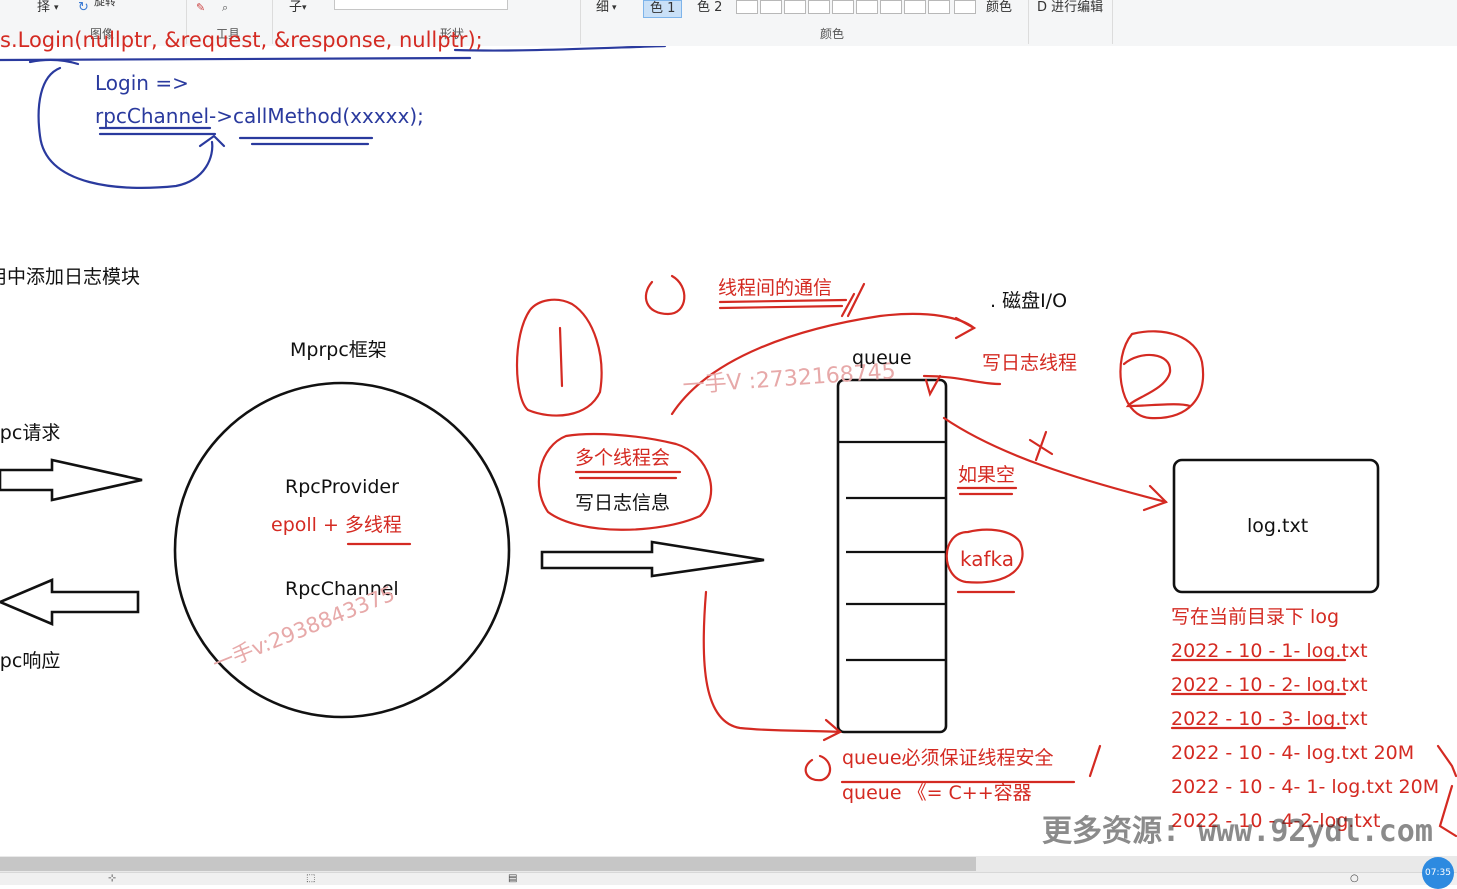  I want to click on queue-box, so click(892, 556).